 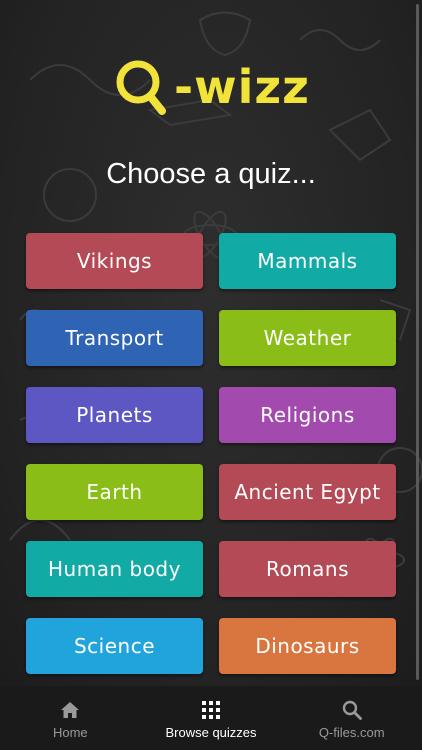 What do you see at coordinates (114, 492) in the screenshot?
I see `quiz-button-earth: Earth` at bounding box center [114, 492].